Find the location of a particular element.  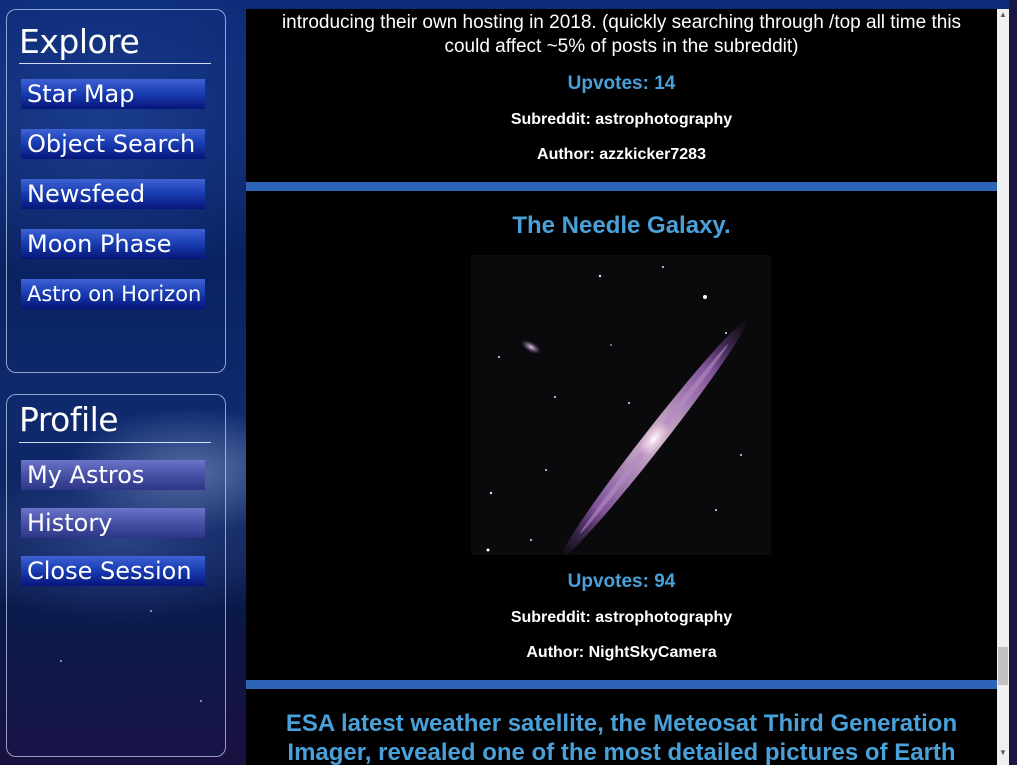

post-upvotes: Upvotes: 14 is located at coordinates (621, 83).